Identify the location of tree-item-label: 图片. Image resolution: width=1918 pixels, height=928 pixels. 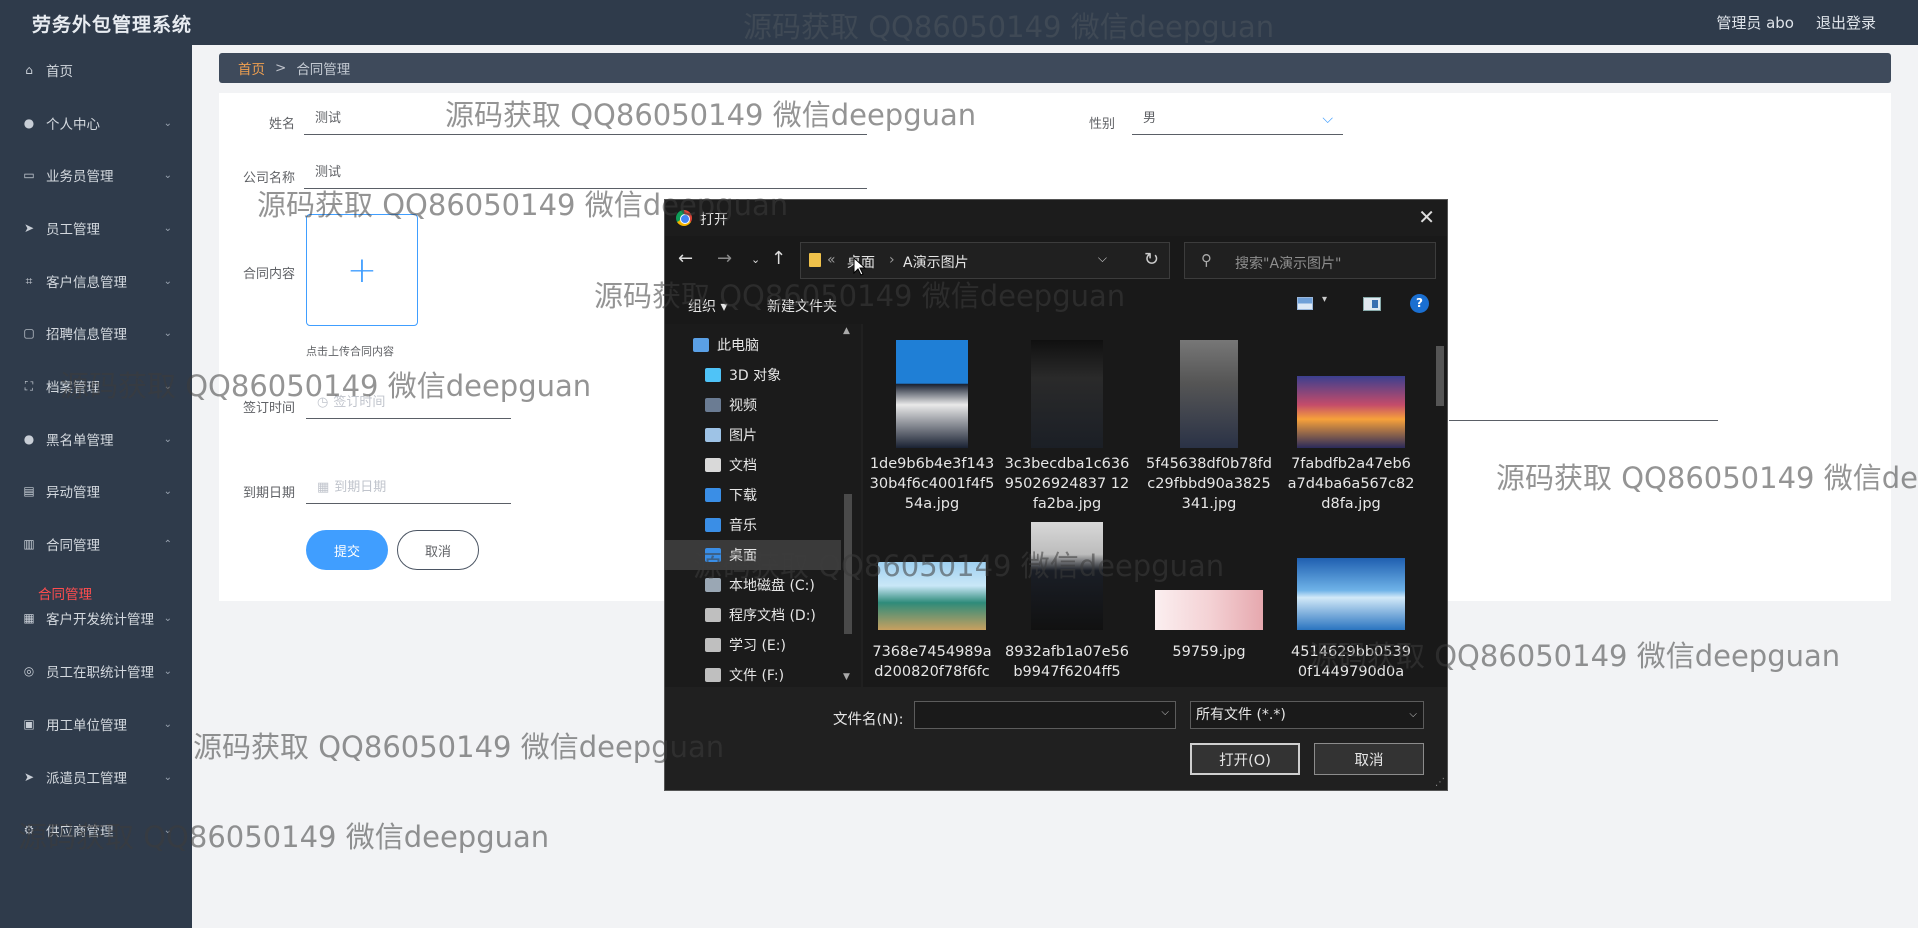
(743, 436).